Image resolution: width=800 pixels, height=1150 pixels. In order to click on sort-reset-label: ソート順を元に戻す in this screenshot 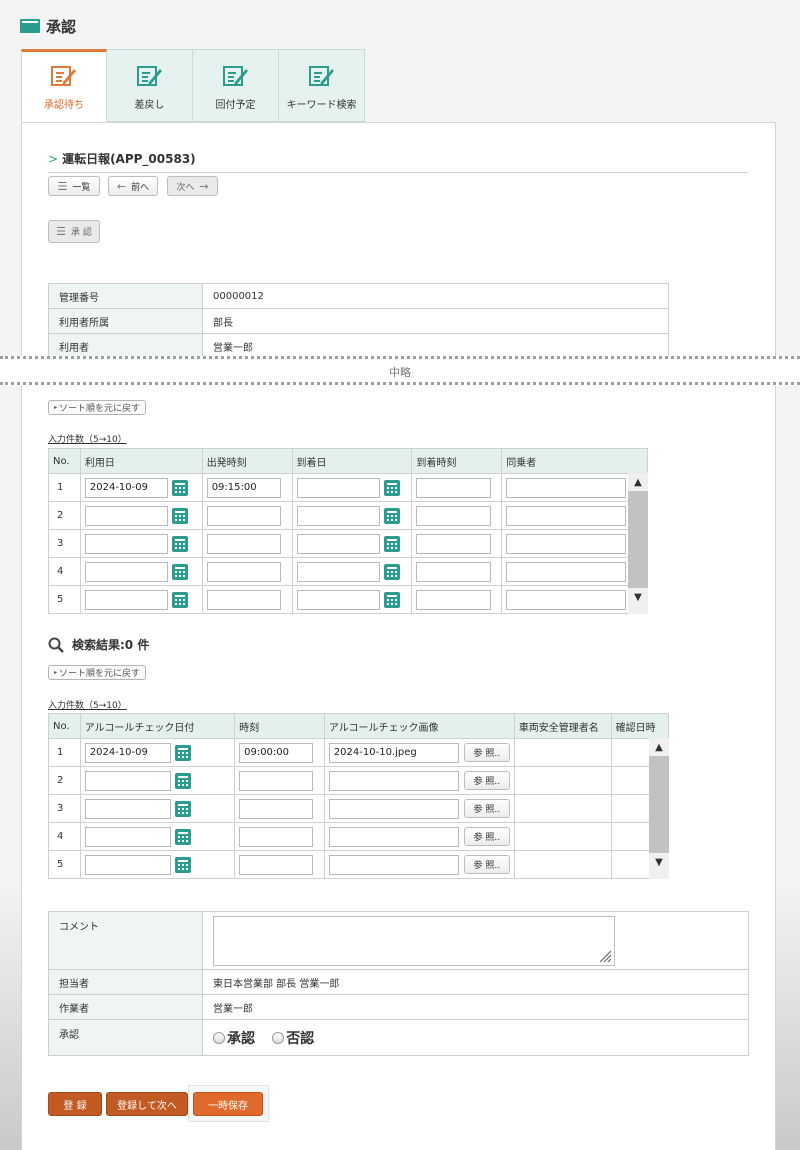, I will do `click(100, 674)`.